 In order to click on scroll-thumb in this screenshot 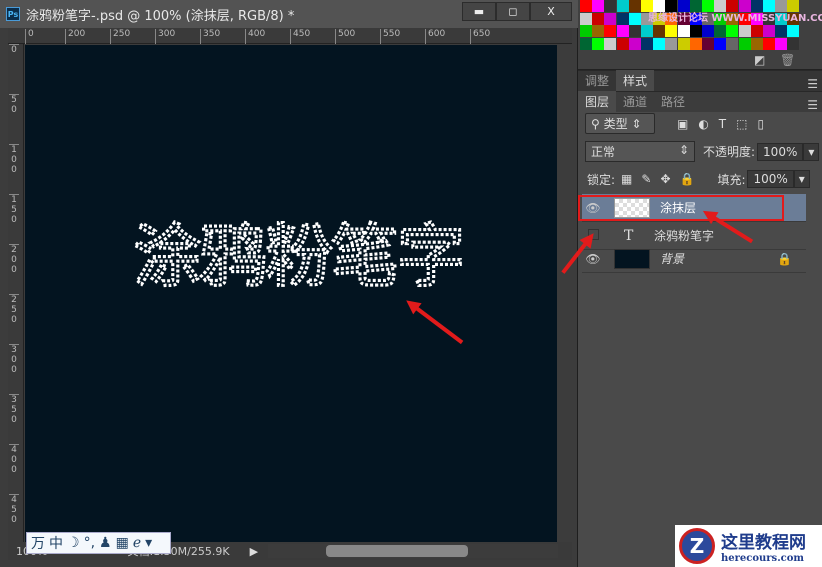, I will do `click(397, 551)`.